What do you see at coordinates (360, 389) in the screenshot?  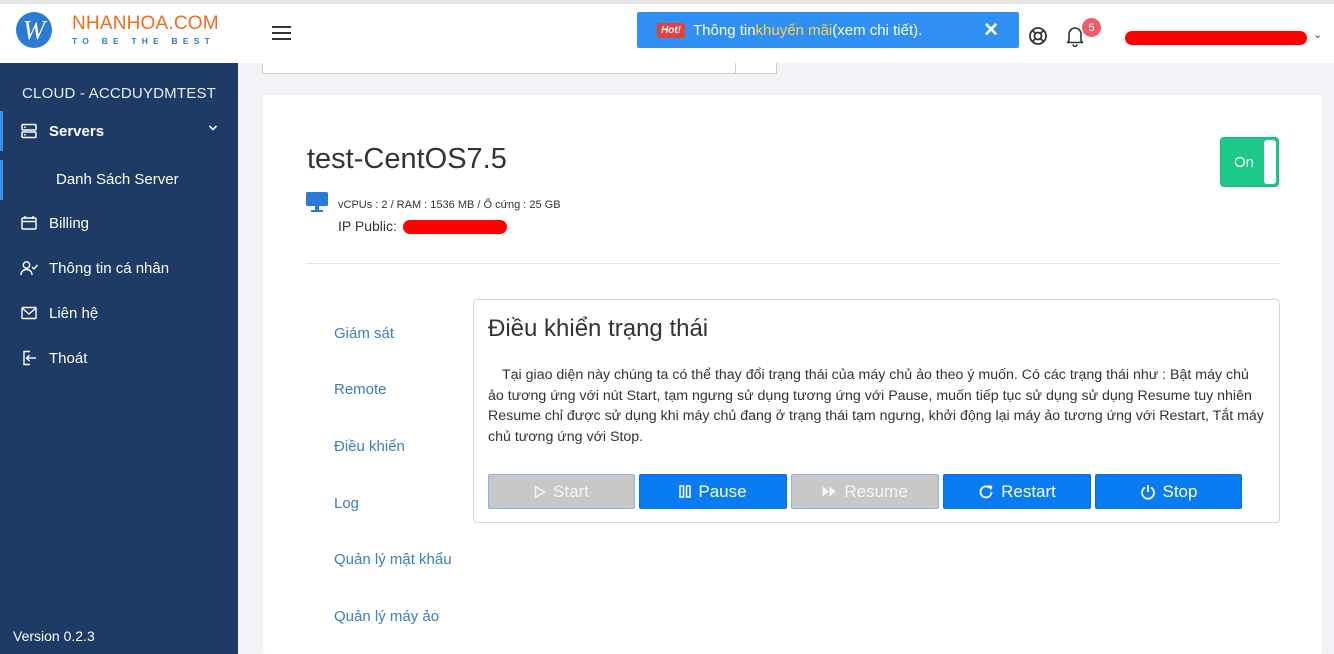 I see `tab-remote: Remote` at bounding box center [360, 389].